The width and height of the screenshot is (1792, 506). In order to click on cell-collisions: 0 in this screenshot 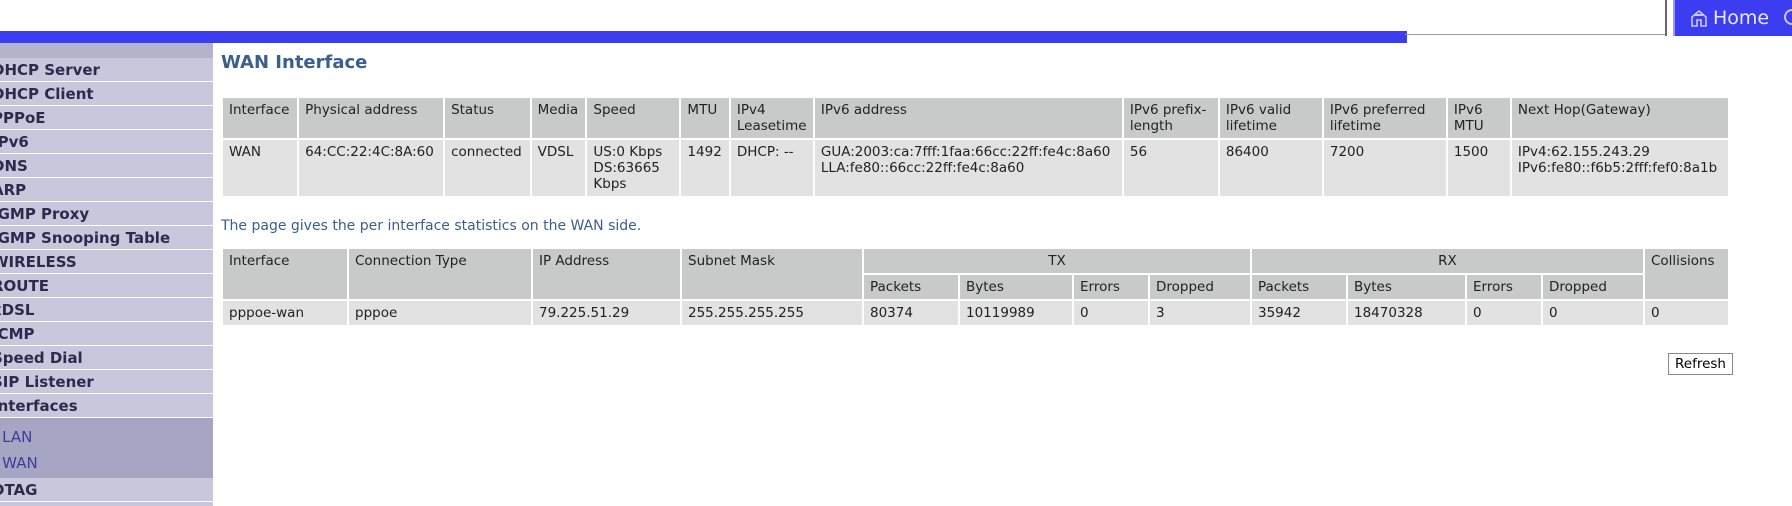, I will do `click(1686, 313)`.